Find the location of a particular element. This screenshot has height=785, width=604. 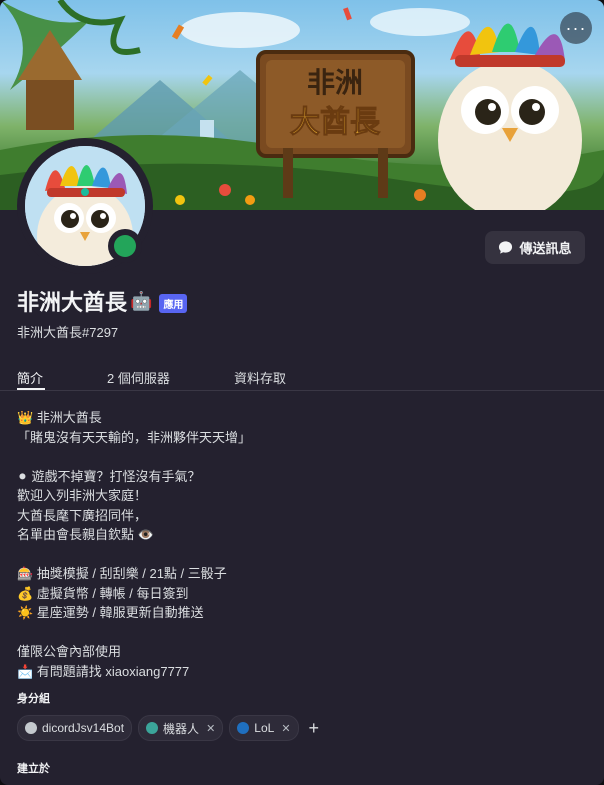

more-options-button: ··· is located at coordinates (576, 28).